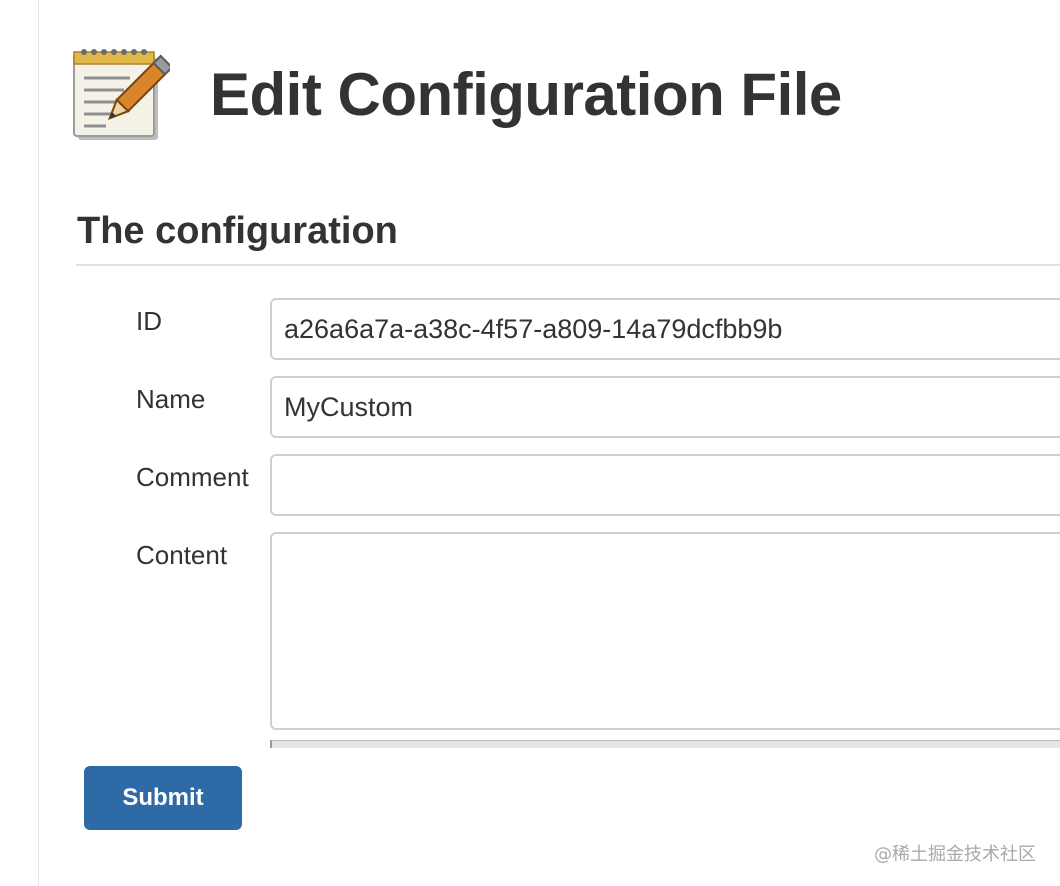 Image resolution: width=1060 pixels, height=886 pixels. What do you see at coordinates (526, 94) in the screenshot?
I see `page-title: Edit Configuration File` at bounding box center [526, 94].